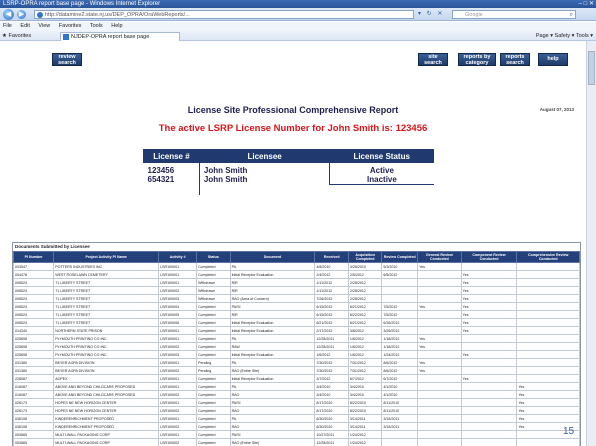 The width and height of the screenshot is (596, 446). Describe the element at coordinates (548, 257) in the screenshot. I see `comprehensive-review-header: Comprehensive Review Conducted` at that location.